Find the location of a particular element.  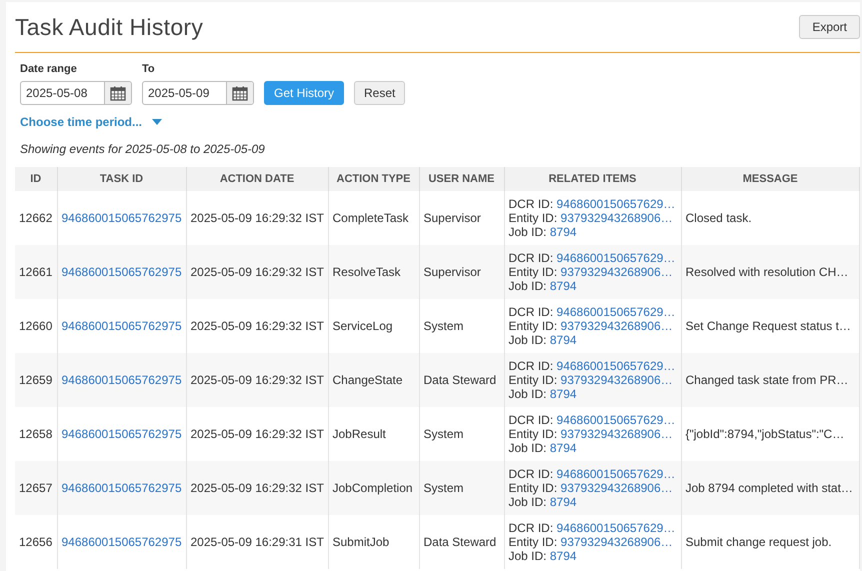

table-cell: ResolveTask is located at coordinates (373, 272).